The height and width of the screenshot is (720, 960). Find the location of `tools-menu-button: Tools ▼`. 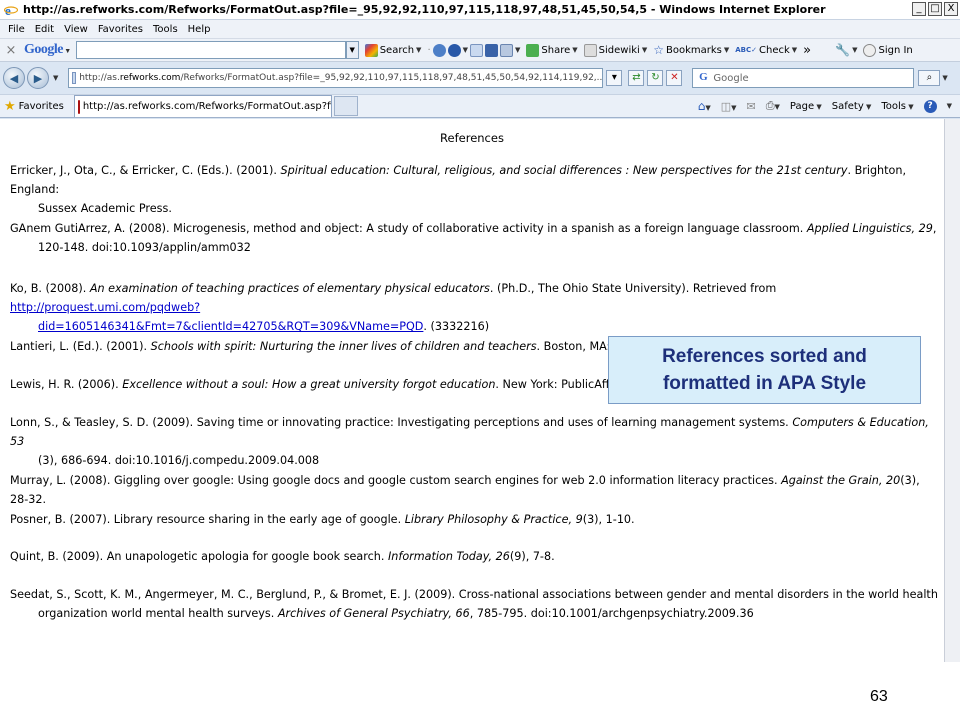

tools-menu-button: Tools ▼ is located at coordinates (897, 106).